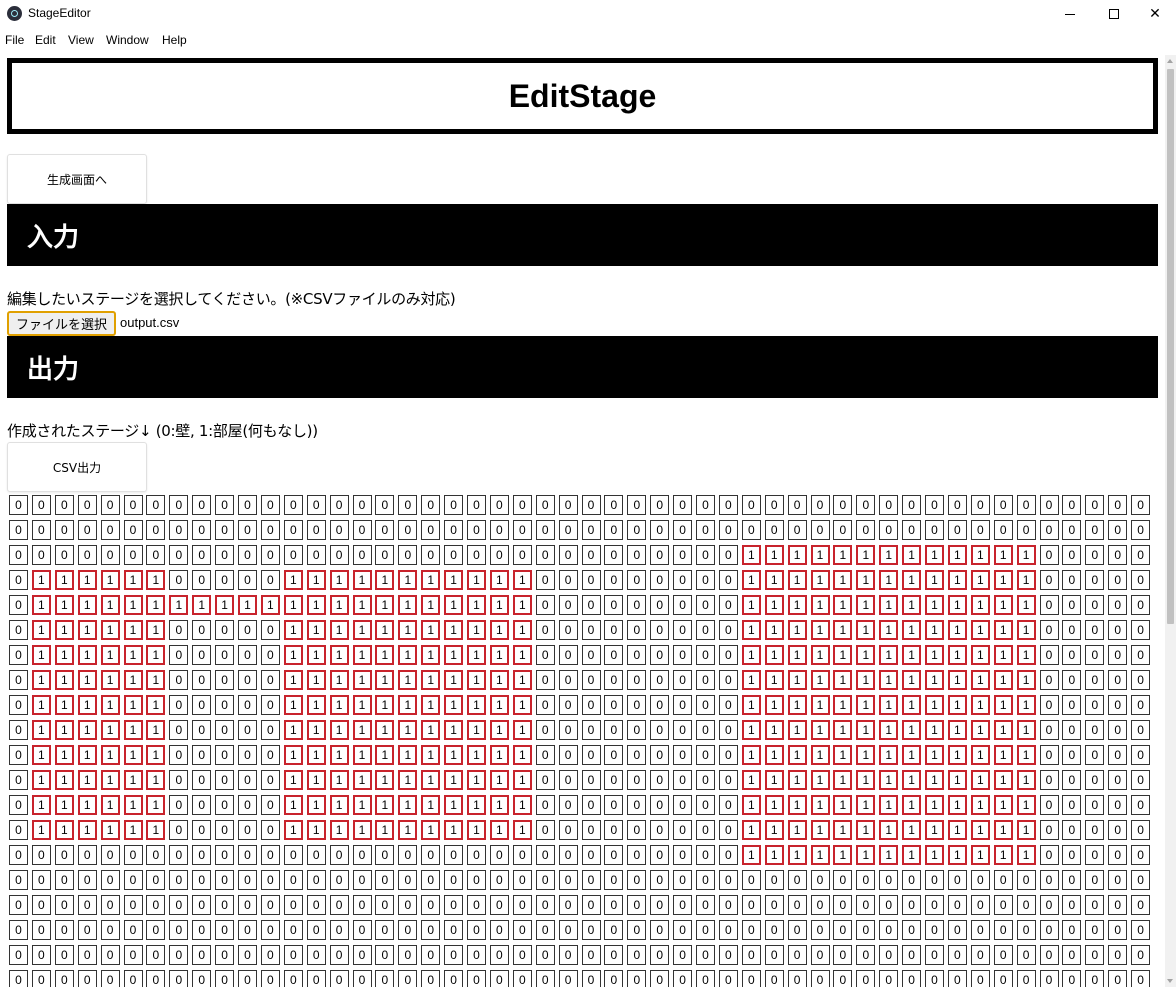  What do you see at coordinates (1154, 14) in the screenshot?
I see `close-button: ✕` at bounding box center [1154, 14].